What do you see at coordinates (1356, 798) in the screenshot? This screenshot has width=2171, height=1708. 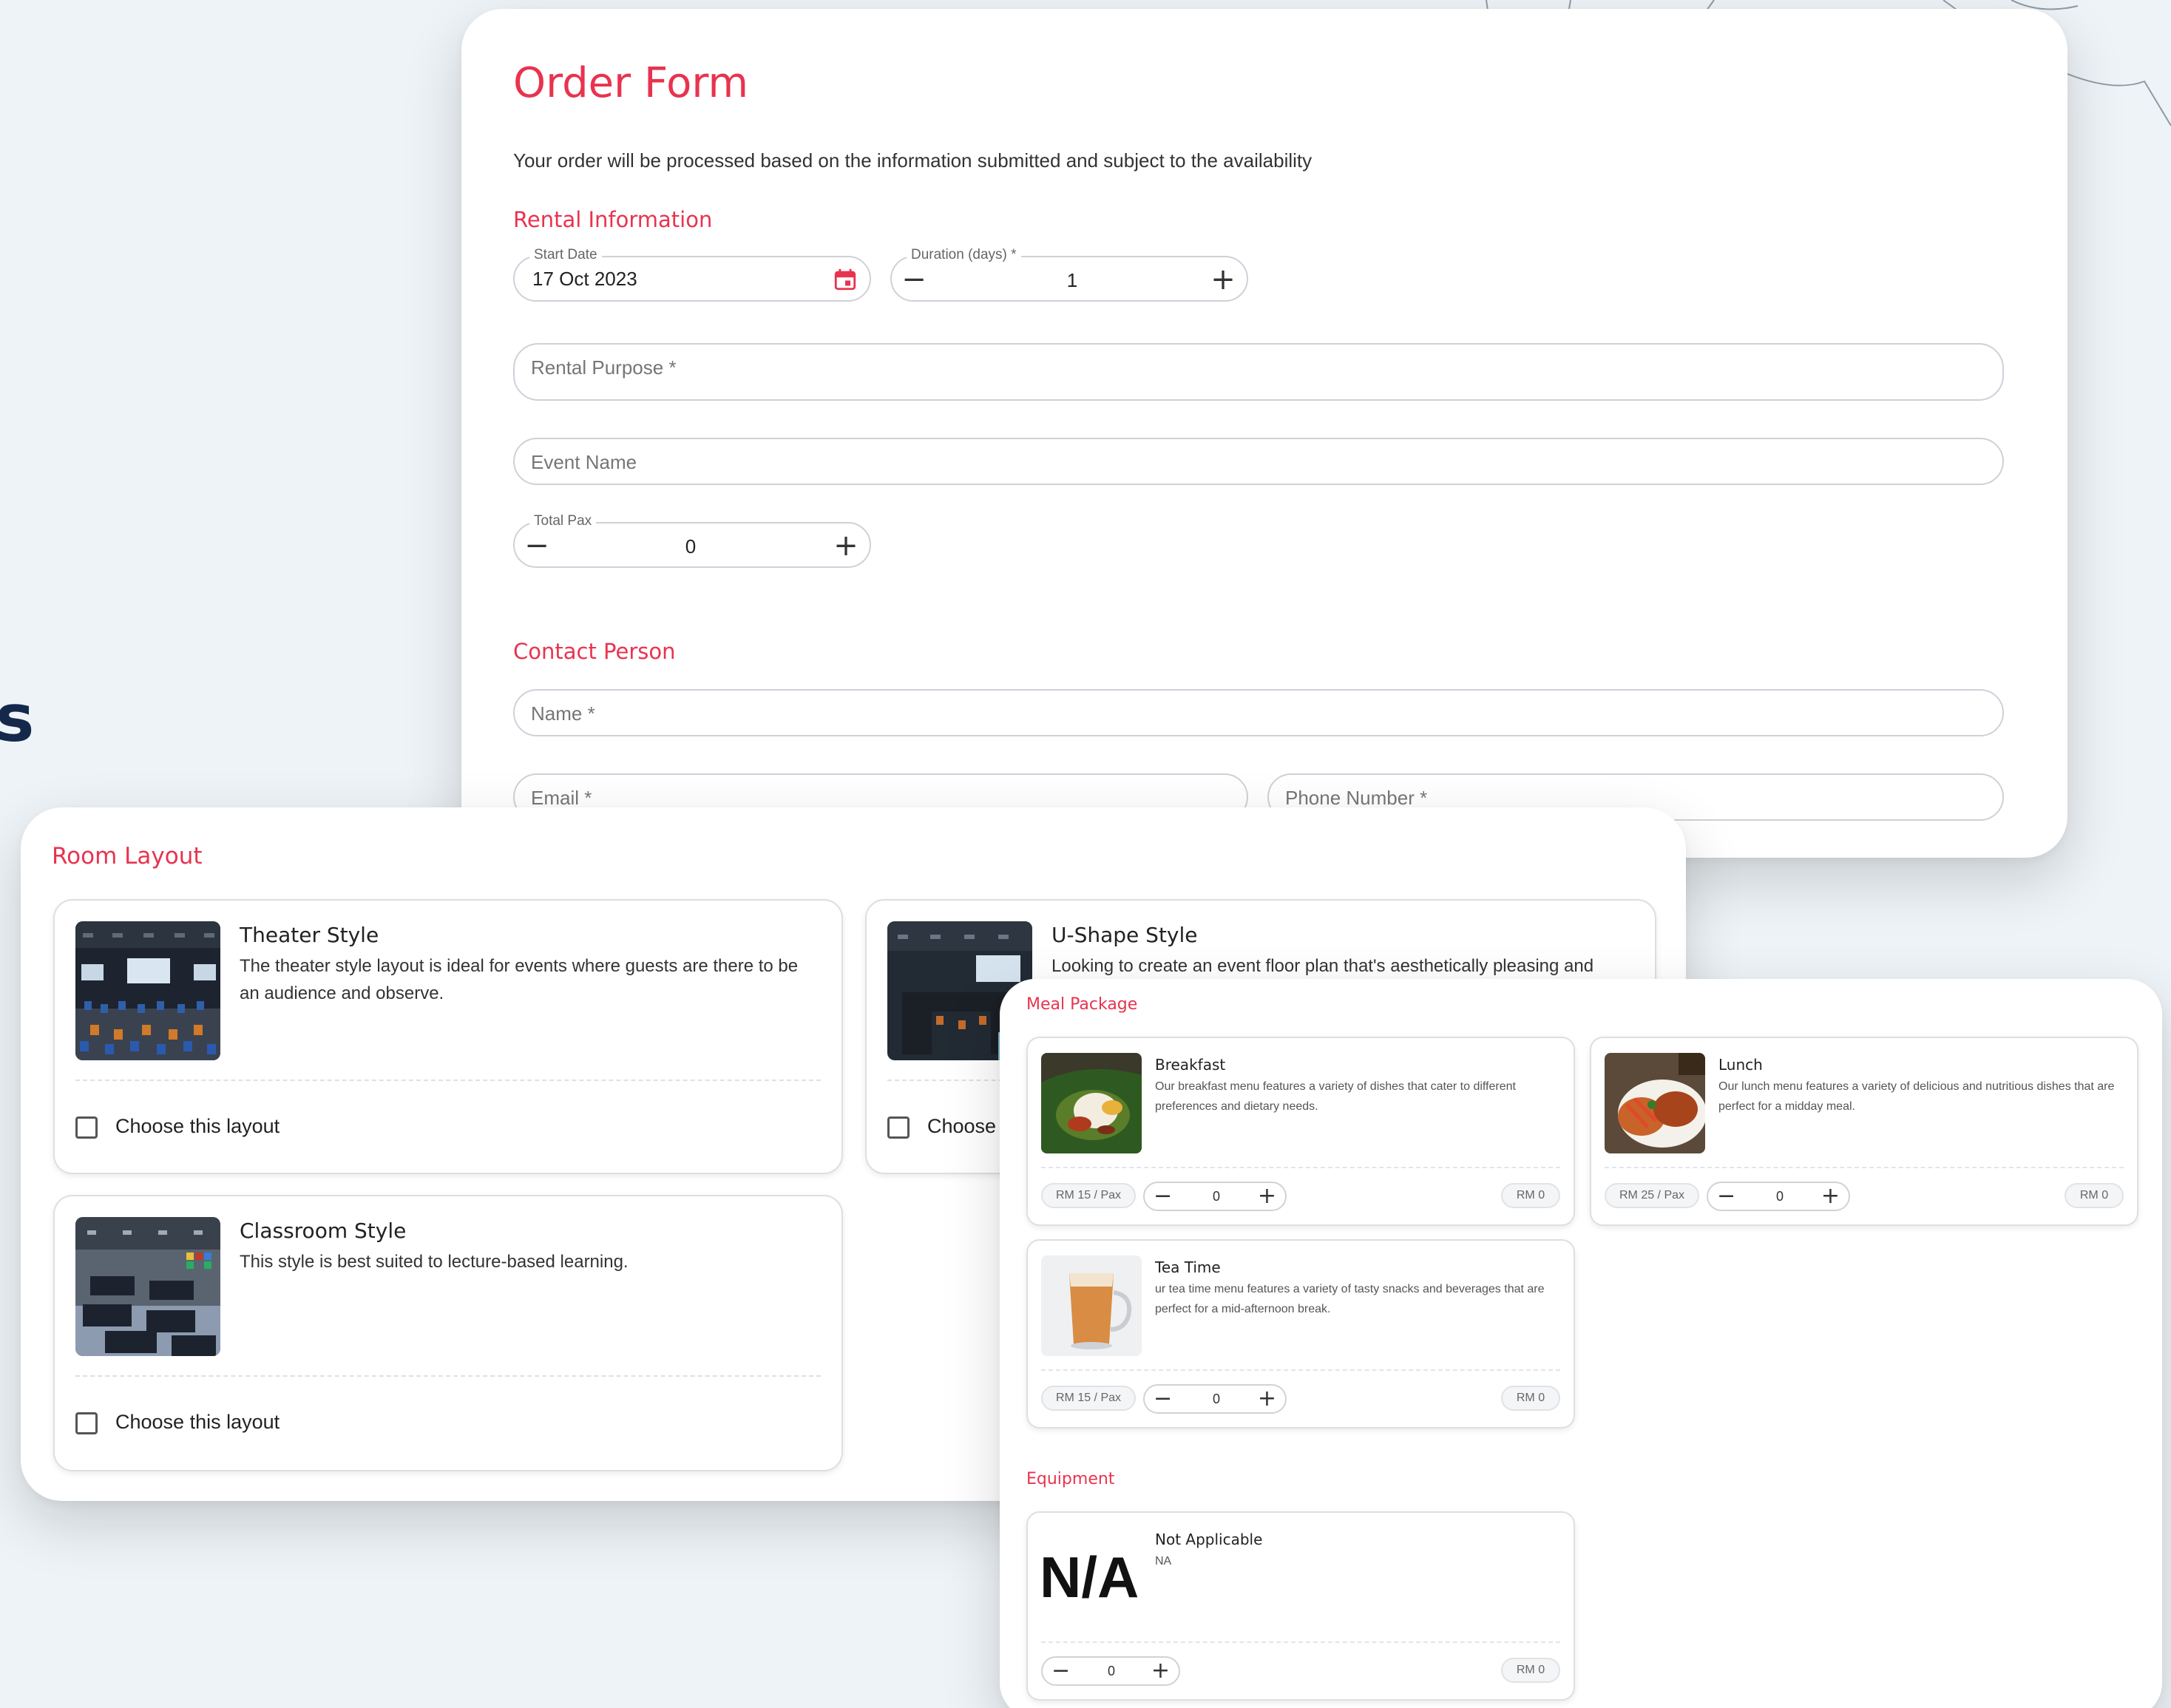 I see `phone-number-placeholder: Phone Number *` at bounding box center [1356, 798].